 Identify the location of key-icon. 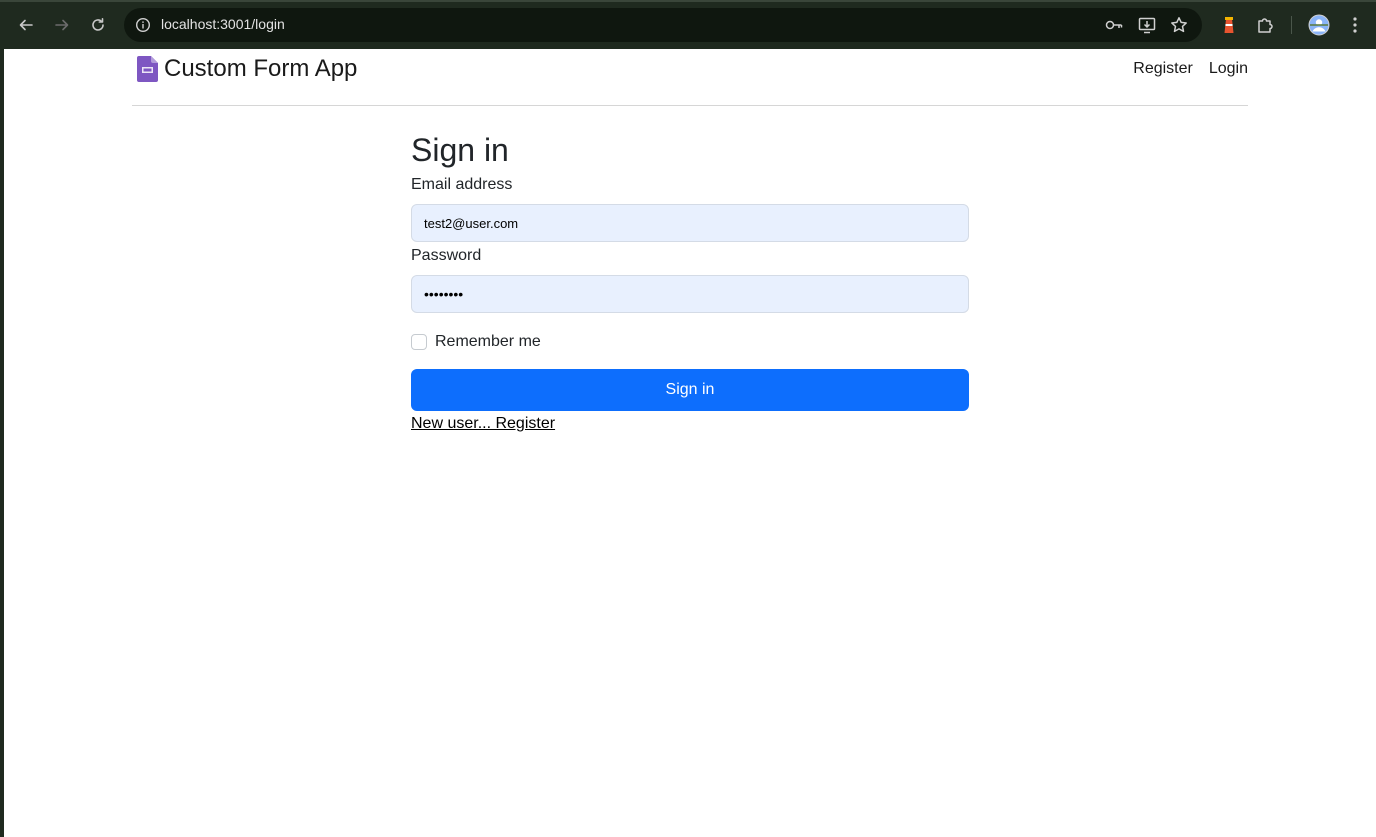
(1114, 25).